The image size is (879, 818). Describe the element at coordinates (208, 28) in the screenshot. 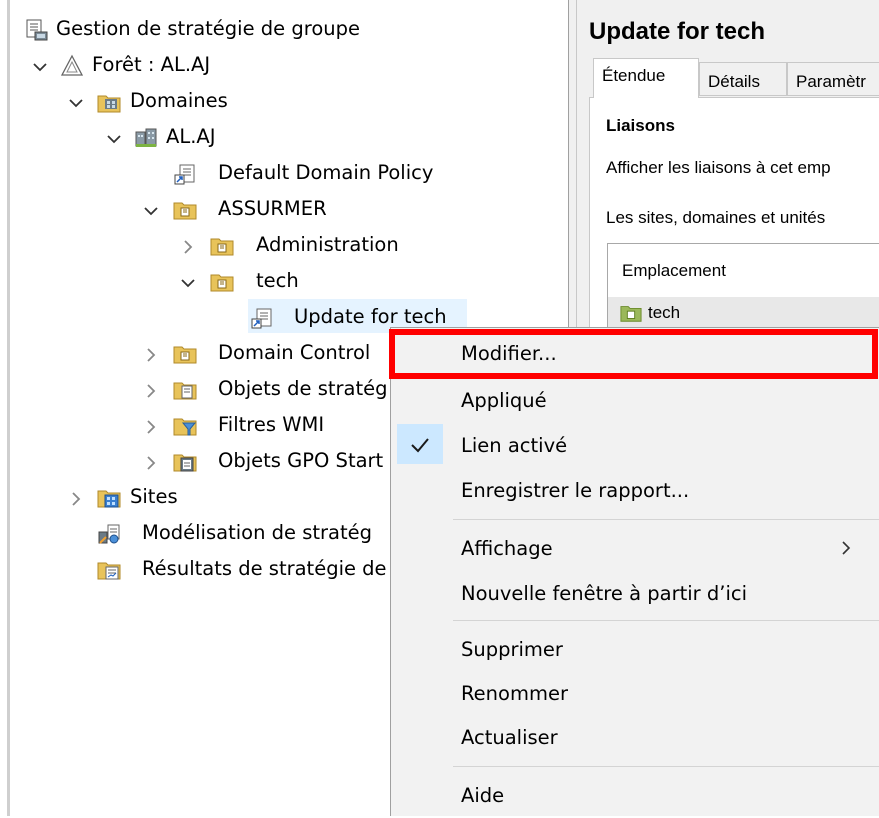

I see `tree-label: Gestion de stratégie de groupe` at that location.